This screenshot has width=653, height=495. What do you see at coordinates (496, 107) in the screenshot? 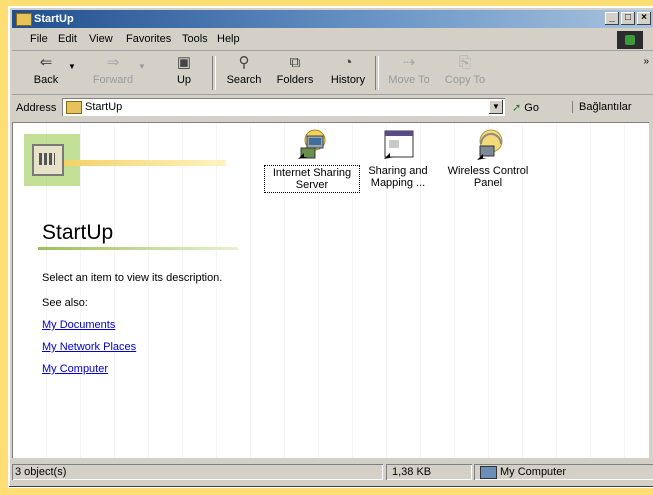
I see `address-dropdown-icon: ▼` at bounding box center [496, 107].